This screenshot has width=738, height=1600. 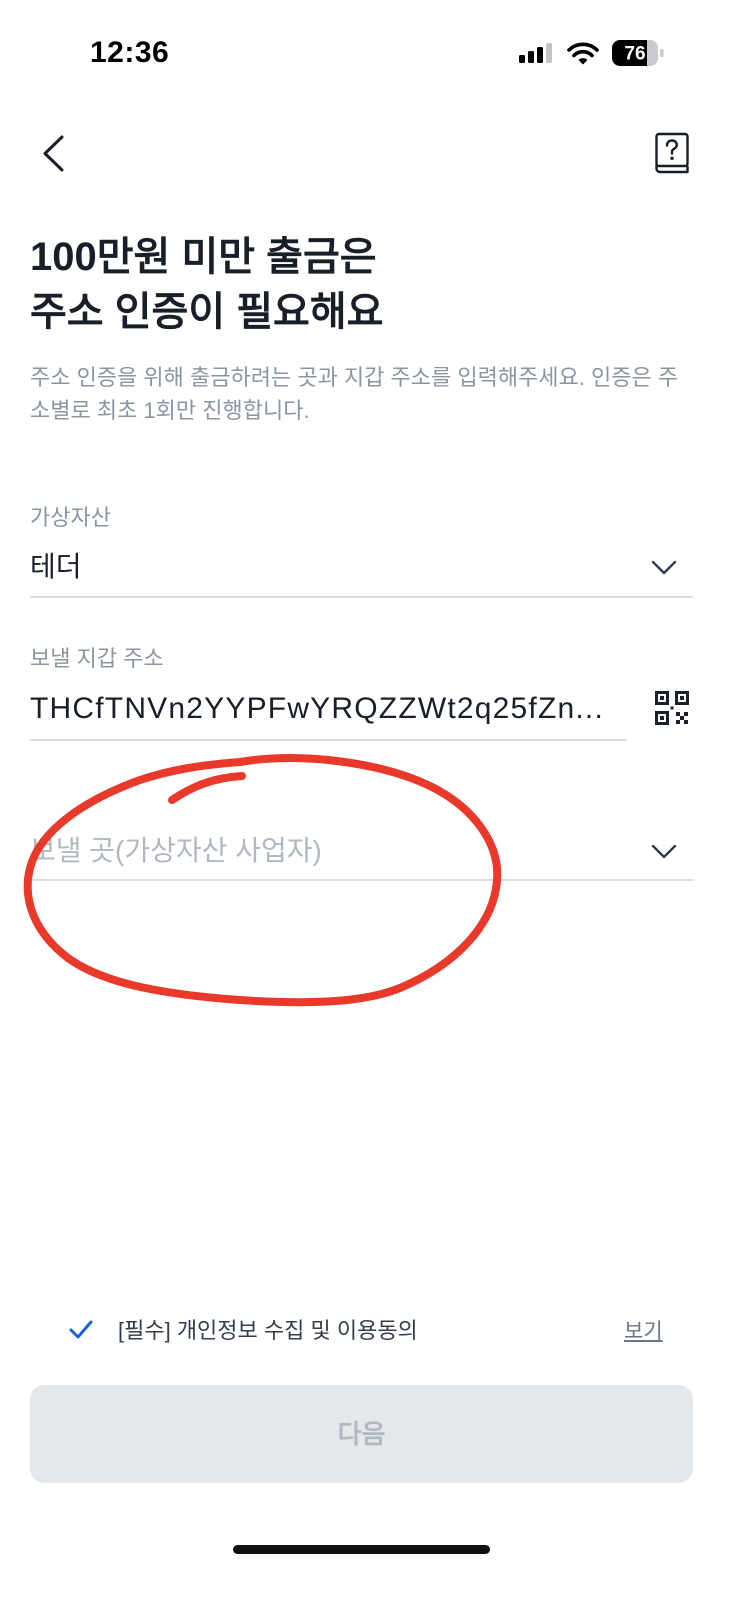 What do you see at coordinates (203, 257) in the screenshot?
I see `title-line-1: 100만원 미만 출금은` at bounding box center [203, 257].